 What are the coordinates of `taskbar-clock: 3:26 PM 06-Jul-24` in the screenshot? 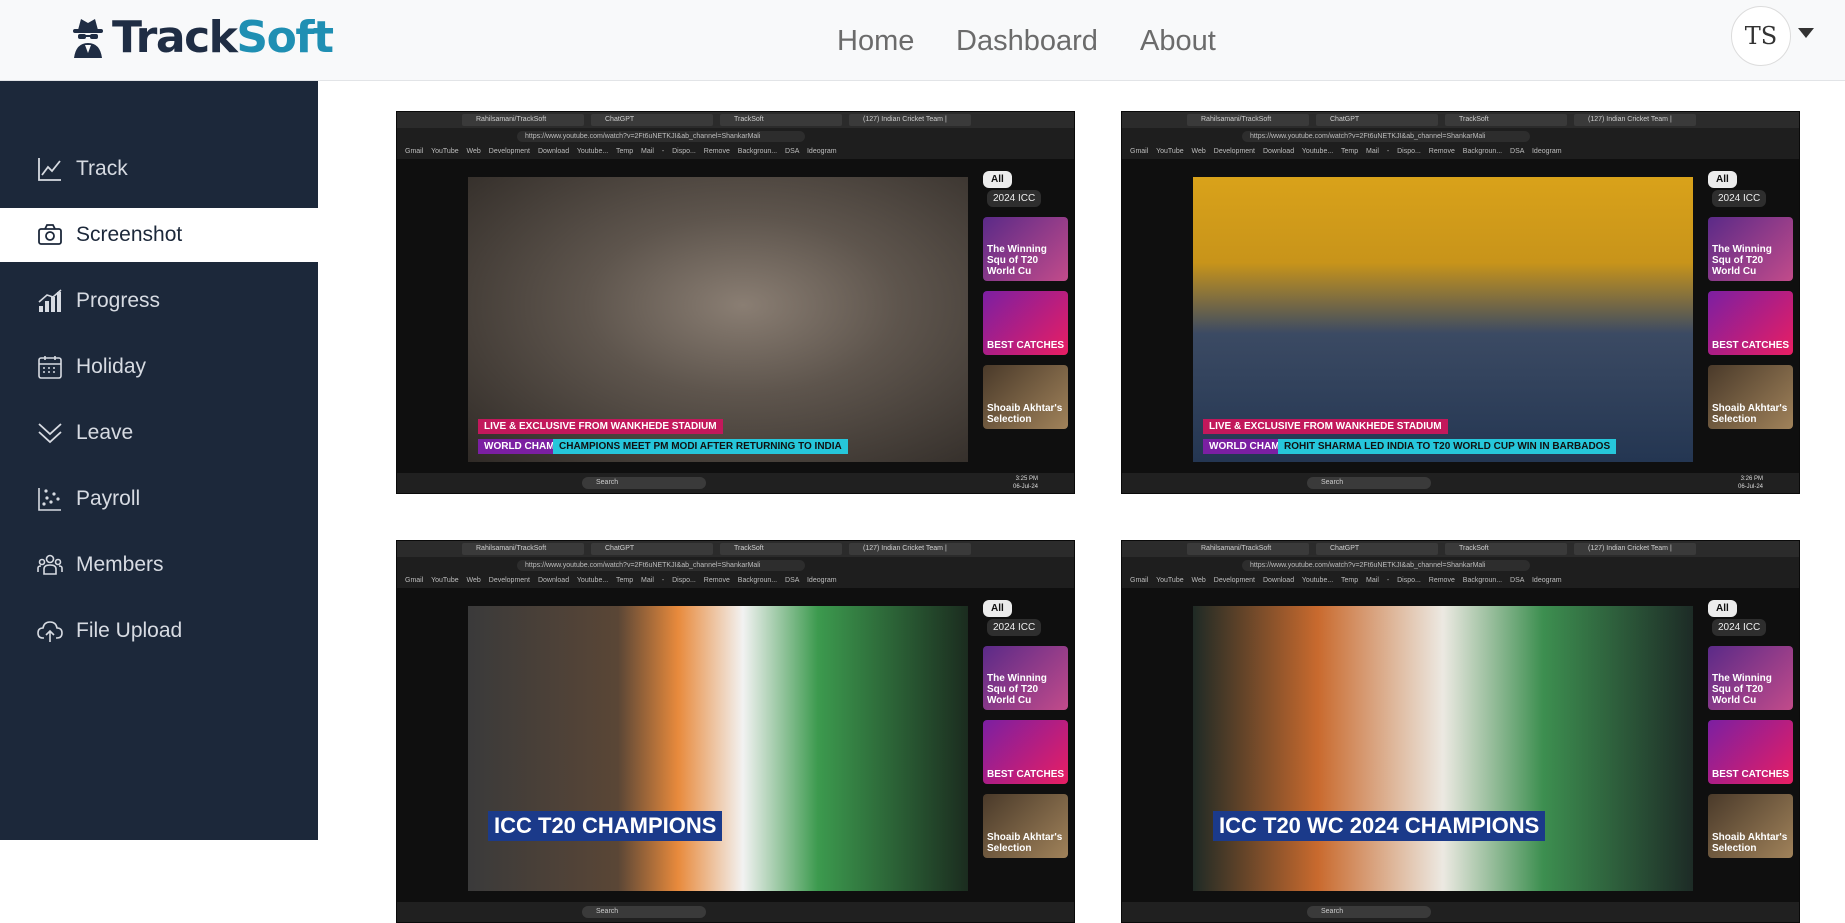 It's located at (1750, 483).